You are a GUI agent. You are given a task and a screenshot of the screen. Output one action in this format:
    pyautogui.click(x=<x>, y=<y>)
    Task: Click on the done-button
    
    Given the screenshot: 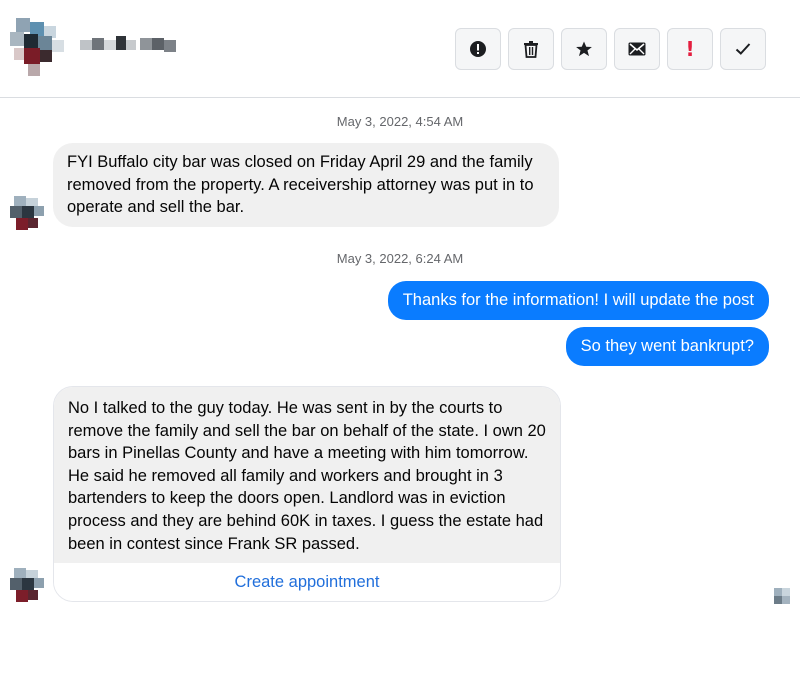 What is the action you would take?
    pyautogui.click(x=743, y=49)
    